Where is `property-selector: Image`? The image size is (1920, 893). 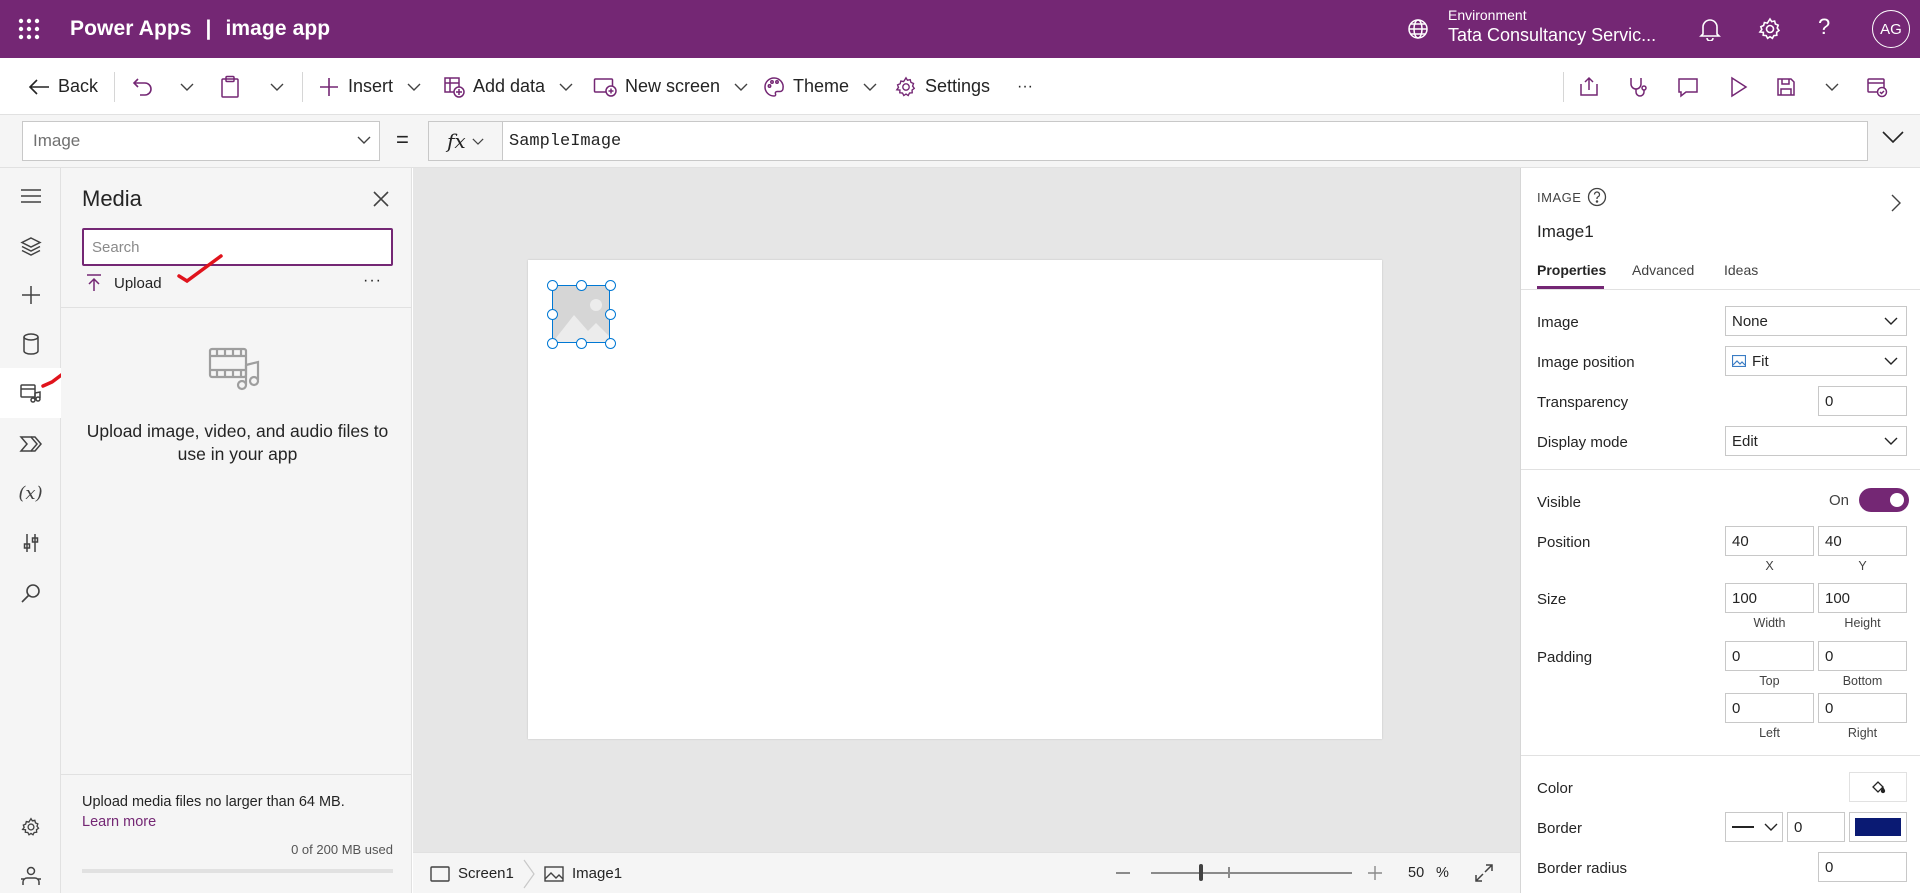 property-selector: Image is located at coordinates (201, 141).